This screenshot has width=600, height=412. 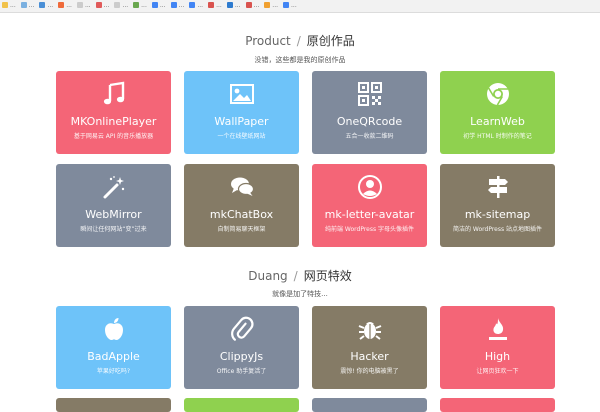 I want to click on card-title: WebMirror, so click(x=113, y=214).